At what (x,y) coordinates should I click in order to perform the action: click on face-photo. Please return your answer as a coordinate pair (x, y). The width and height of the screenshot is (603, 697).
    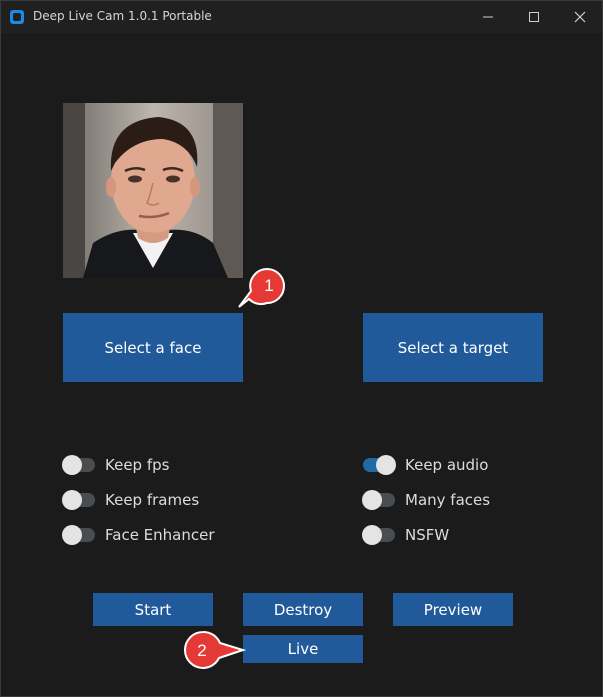
    Looking at the image, I should click on (153, 190).